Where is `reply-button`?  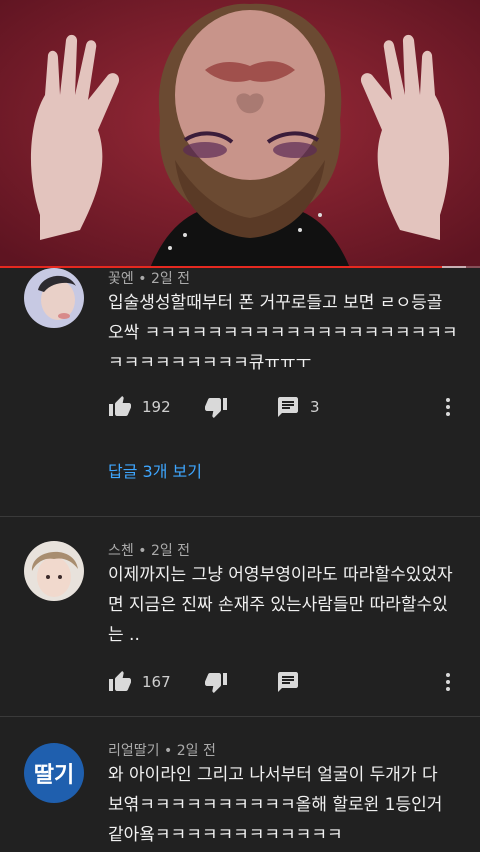 reply-button is located at coordinates (288, 682).